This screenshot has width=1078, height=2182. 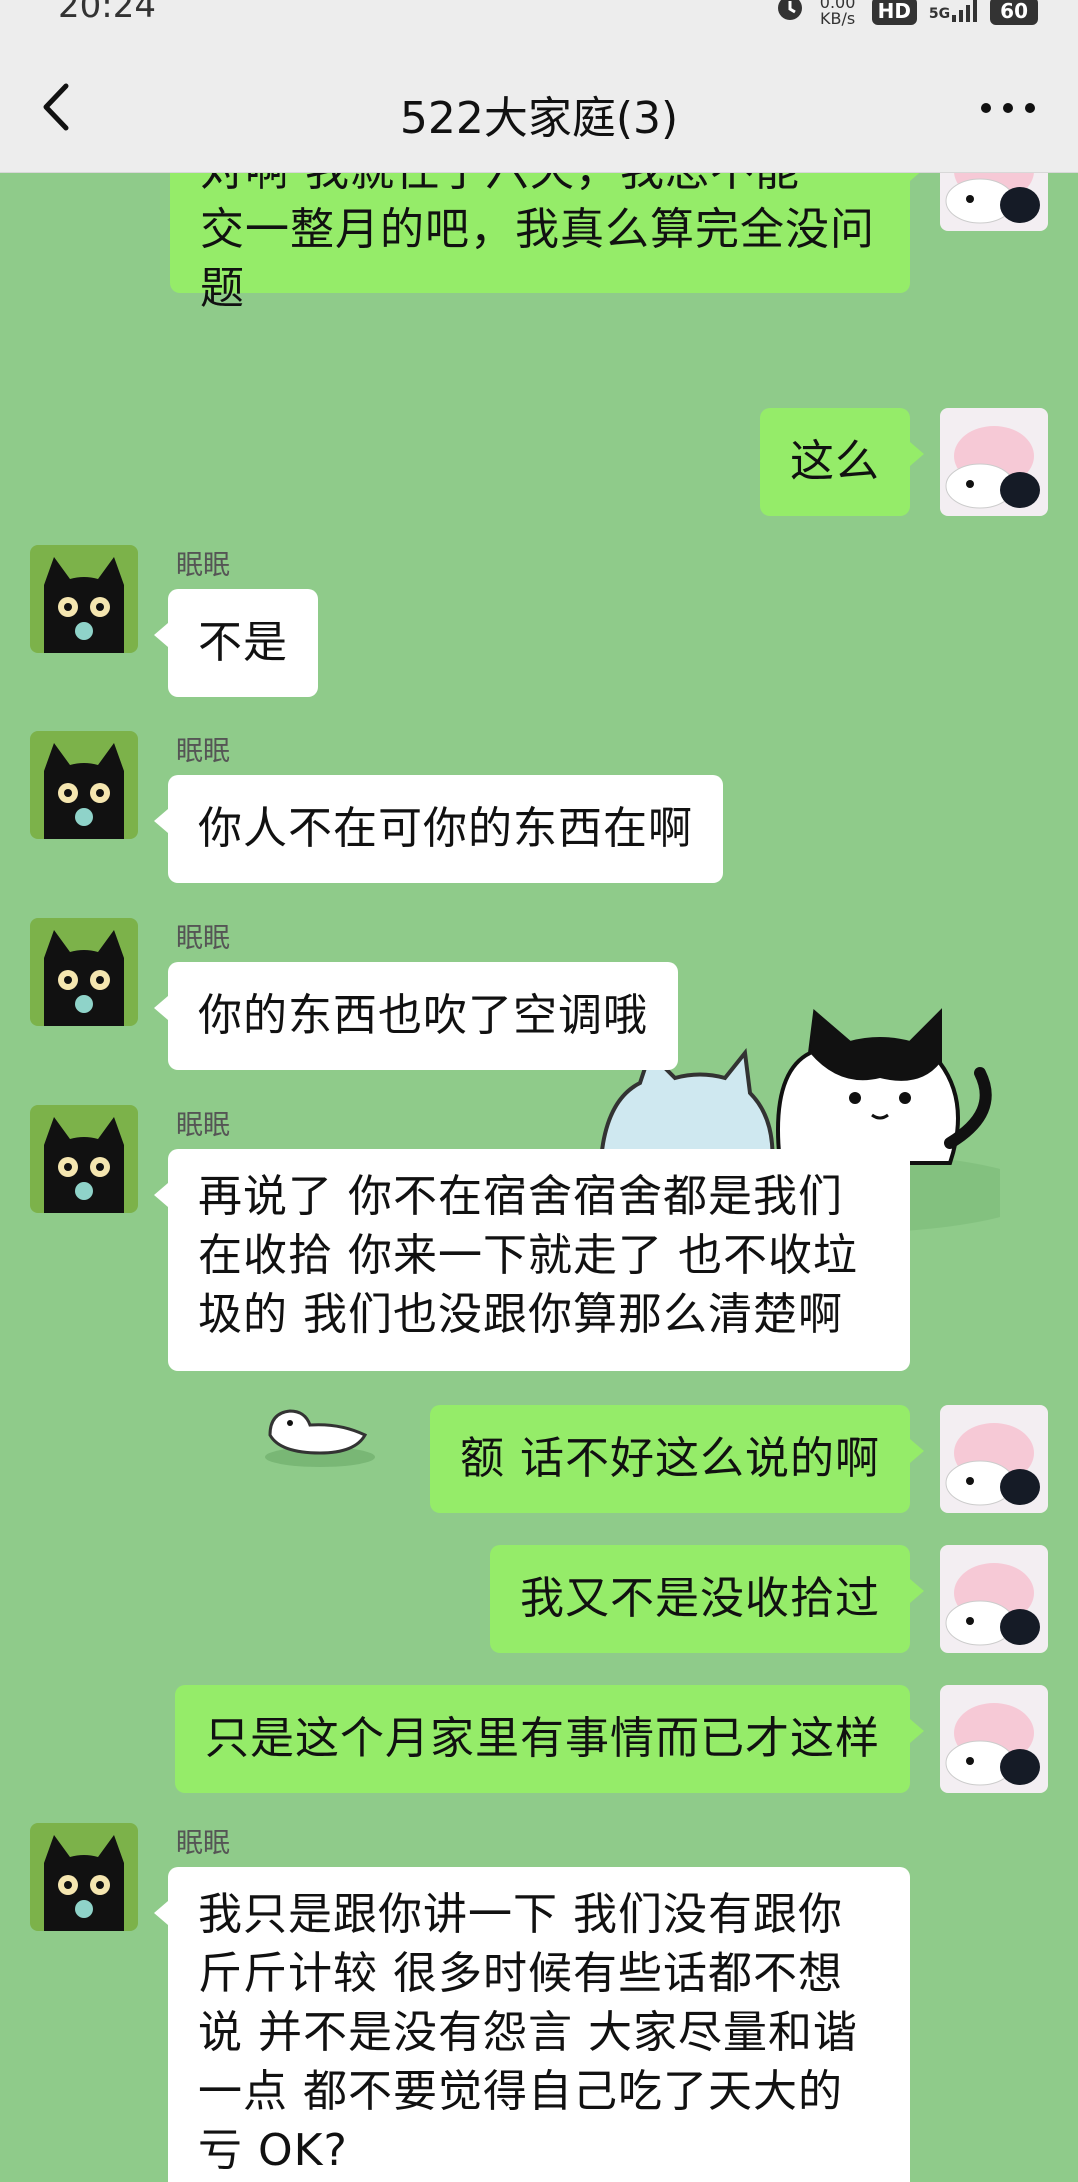 I want to click on message-row: 只是这个月家里有事情而已才这样, so click(x=539, y=1739).